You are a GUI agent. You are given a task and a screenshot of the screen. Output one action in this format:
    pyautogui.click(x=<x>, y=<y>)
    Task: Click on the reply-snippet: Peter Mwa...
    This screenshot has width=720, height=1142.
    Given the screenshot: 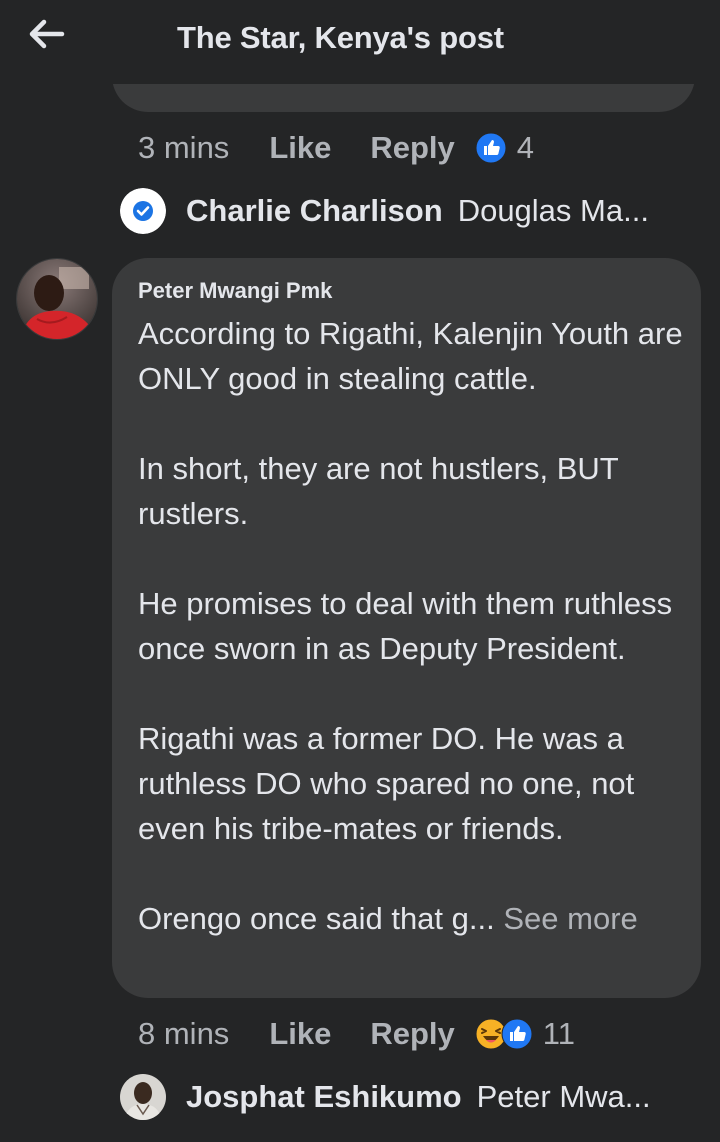 What is the action you would take?
    pyautogui.click(x=563, y=1096)
    